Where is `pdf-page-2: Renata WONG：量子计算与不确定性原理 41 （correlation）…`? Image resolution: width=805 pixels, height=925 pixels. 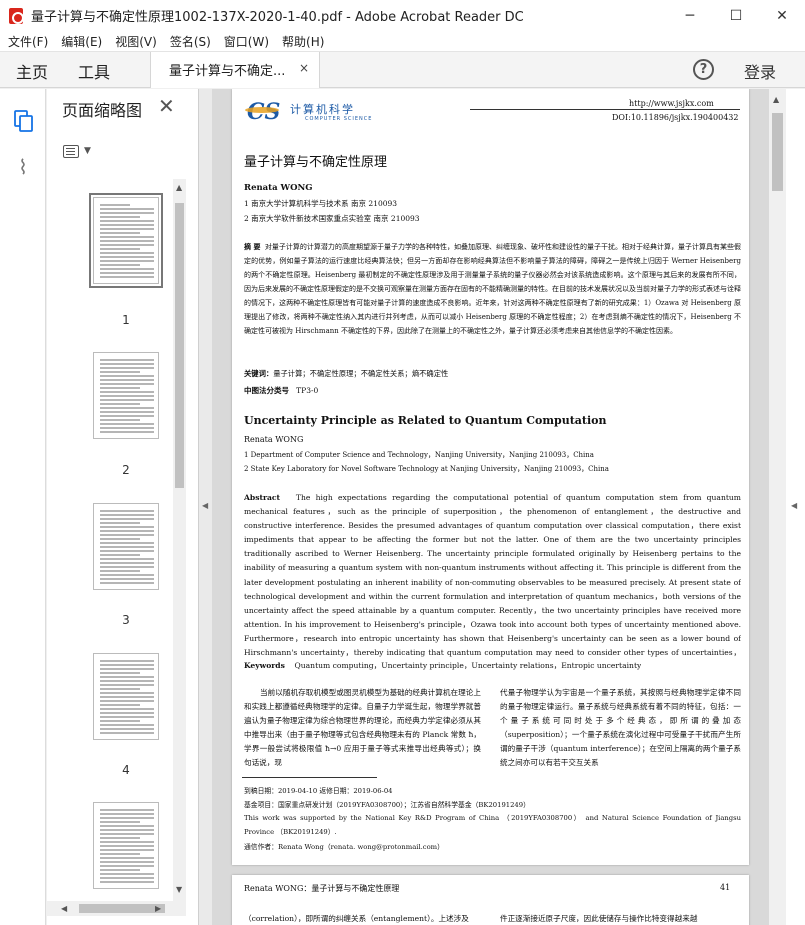 pdf-page-2: Renata WONG：量子计算与不确定性原理 41 （correlation）… is located at coordinates (490, 900).